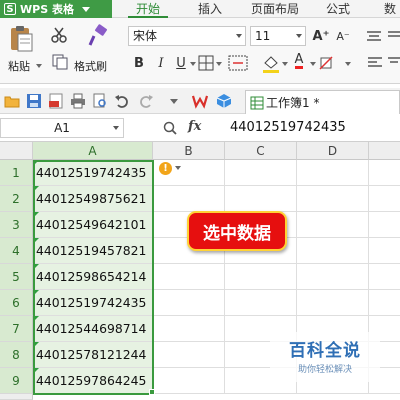 Image resolution: width=400 pixels, height=400 pixels. I want to click on cell-value: 44012549642101, so click(91, 224).